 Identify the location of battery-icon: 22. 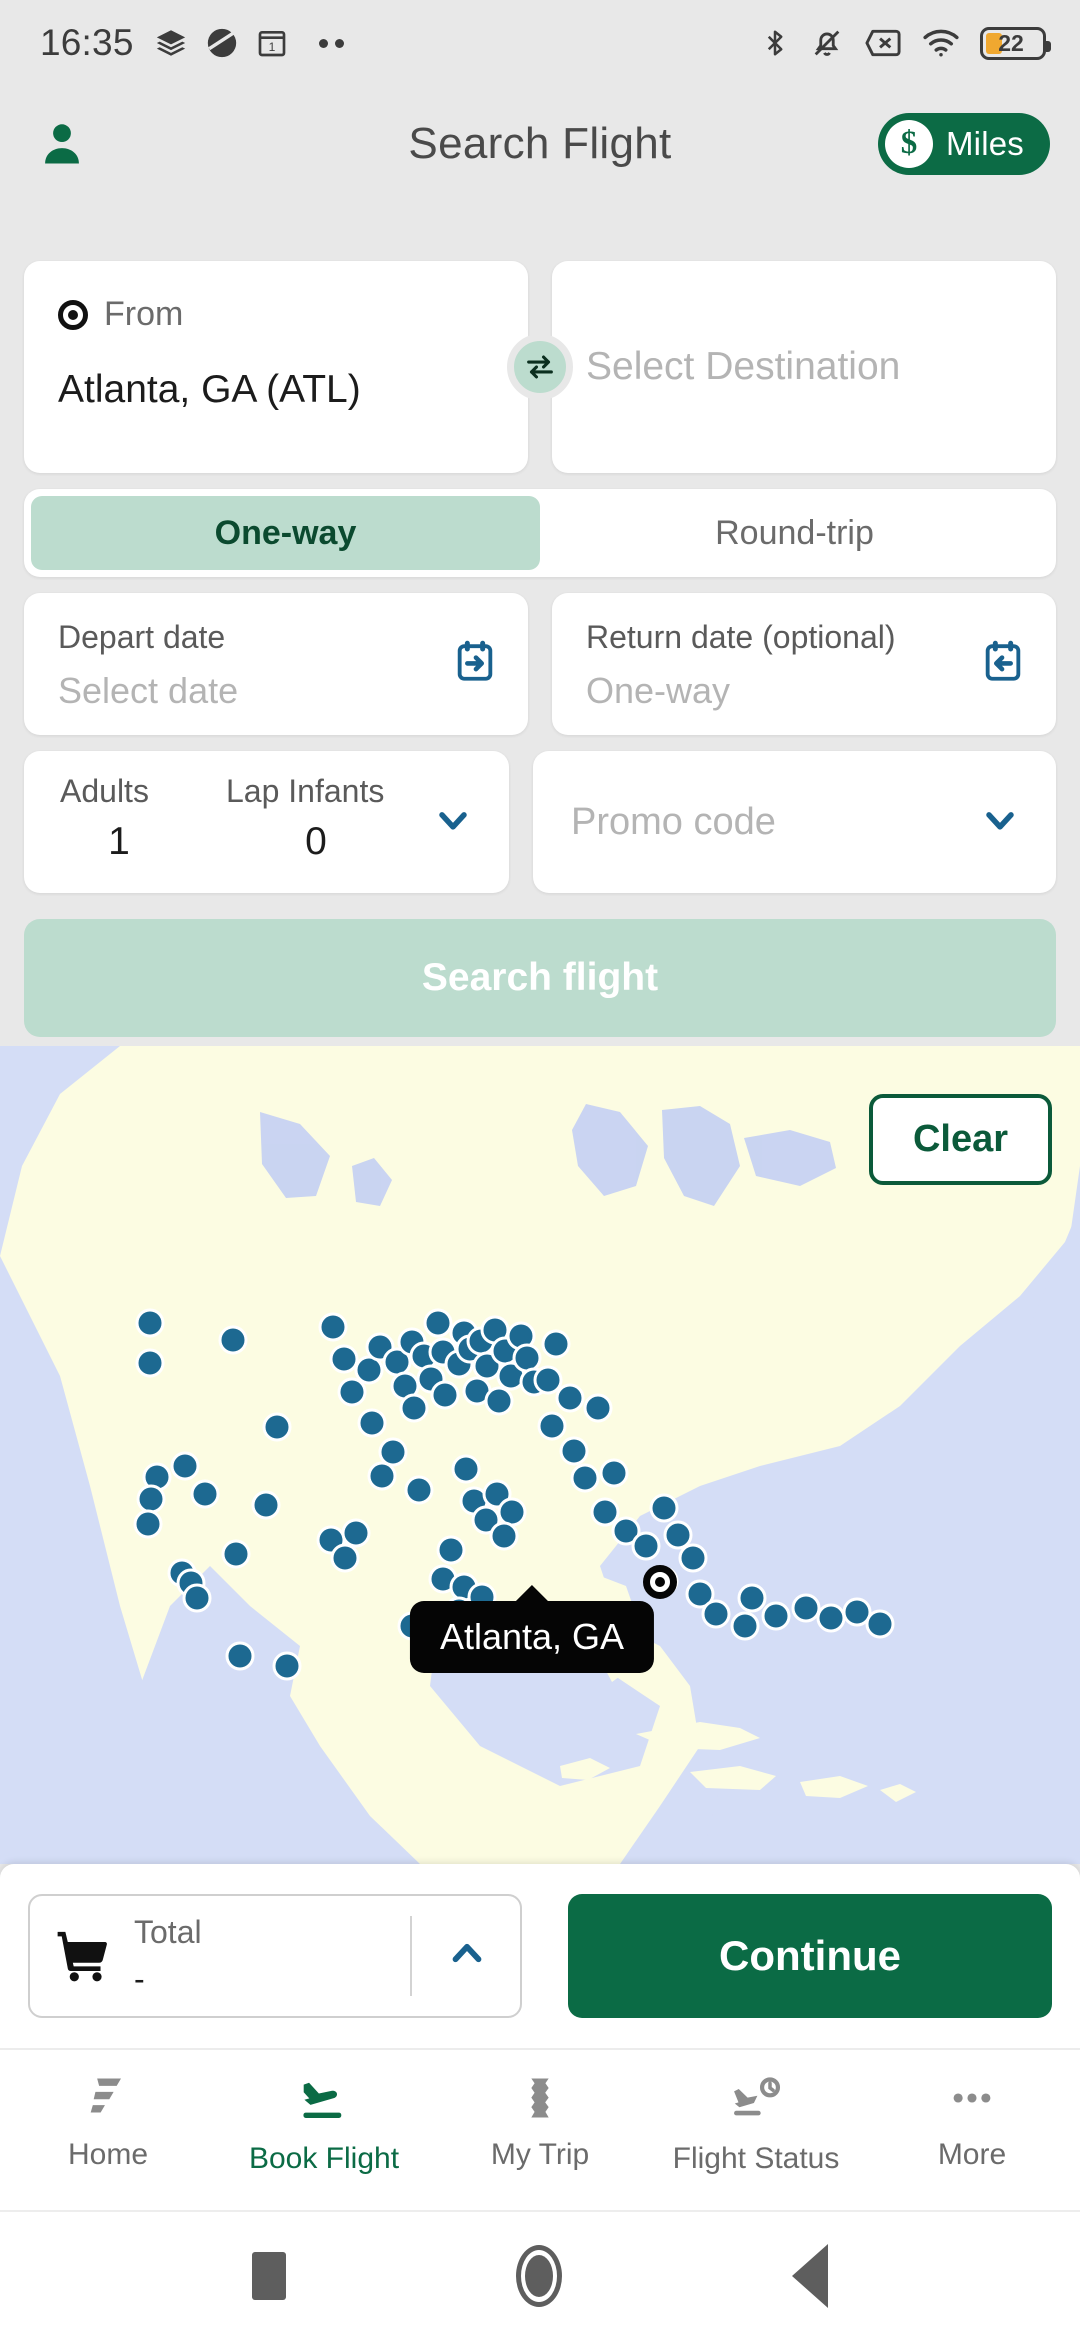
(1015, 43).